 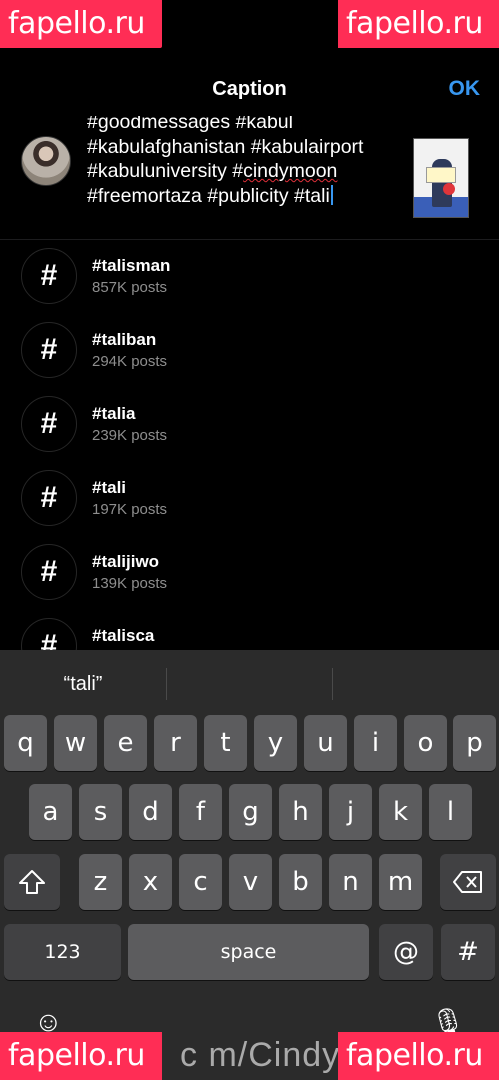 I want to click on hashtag-name: #tali, so click(x=109, y=487).